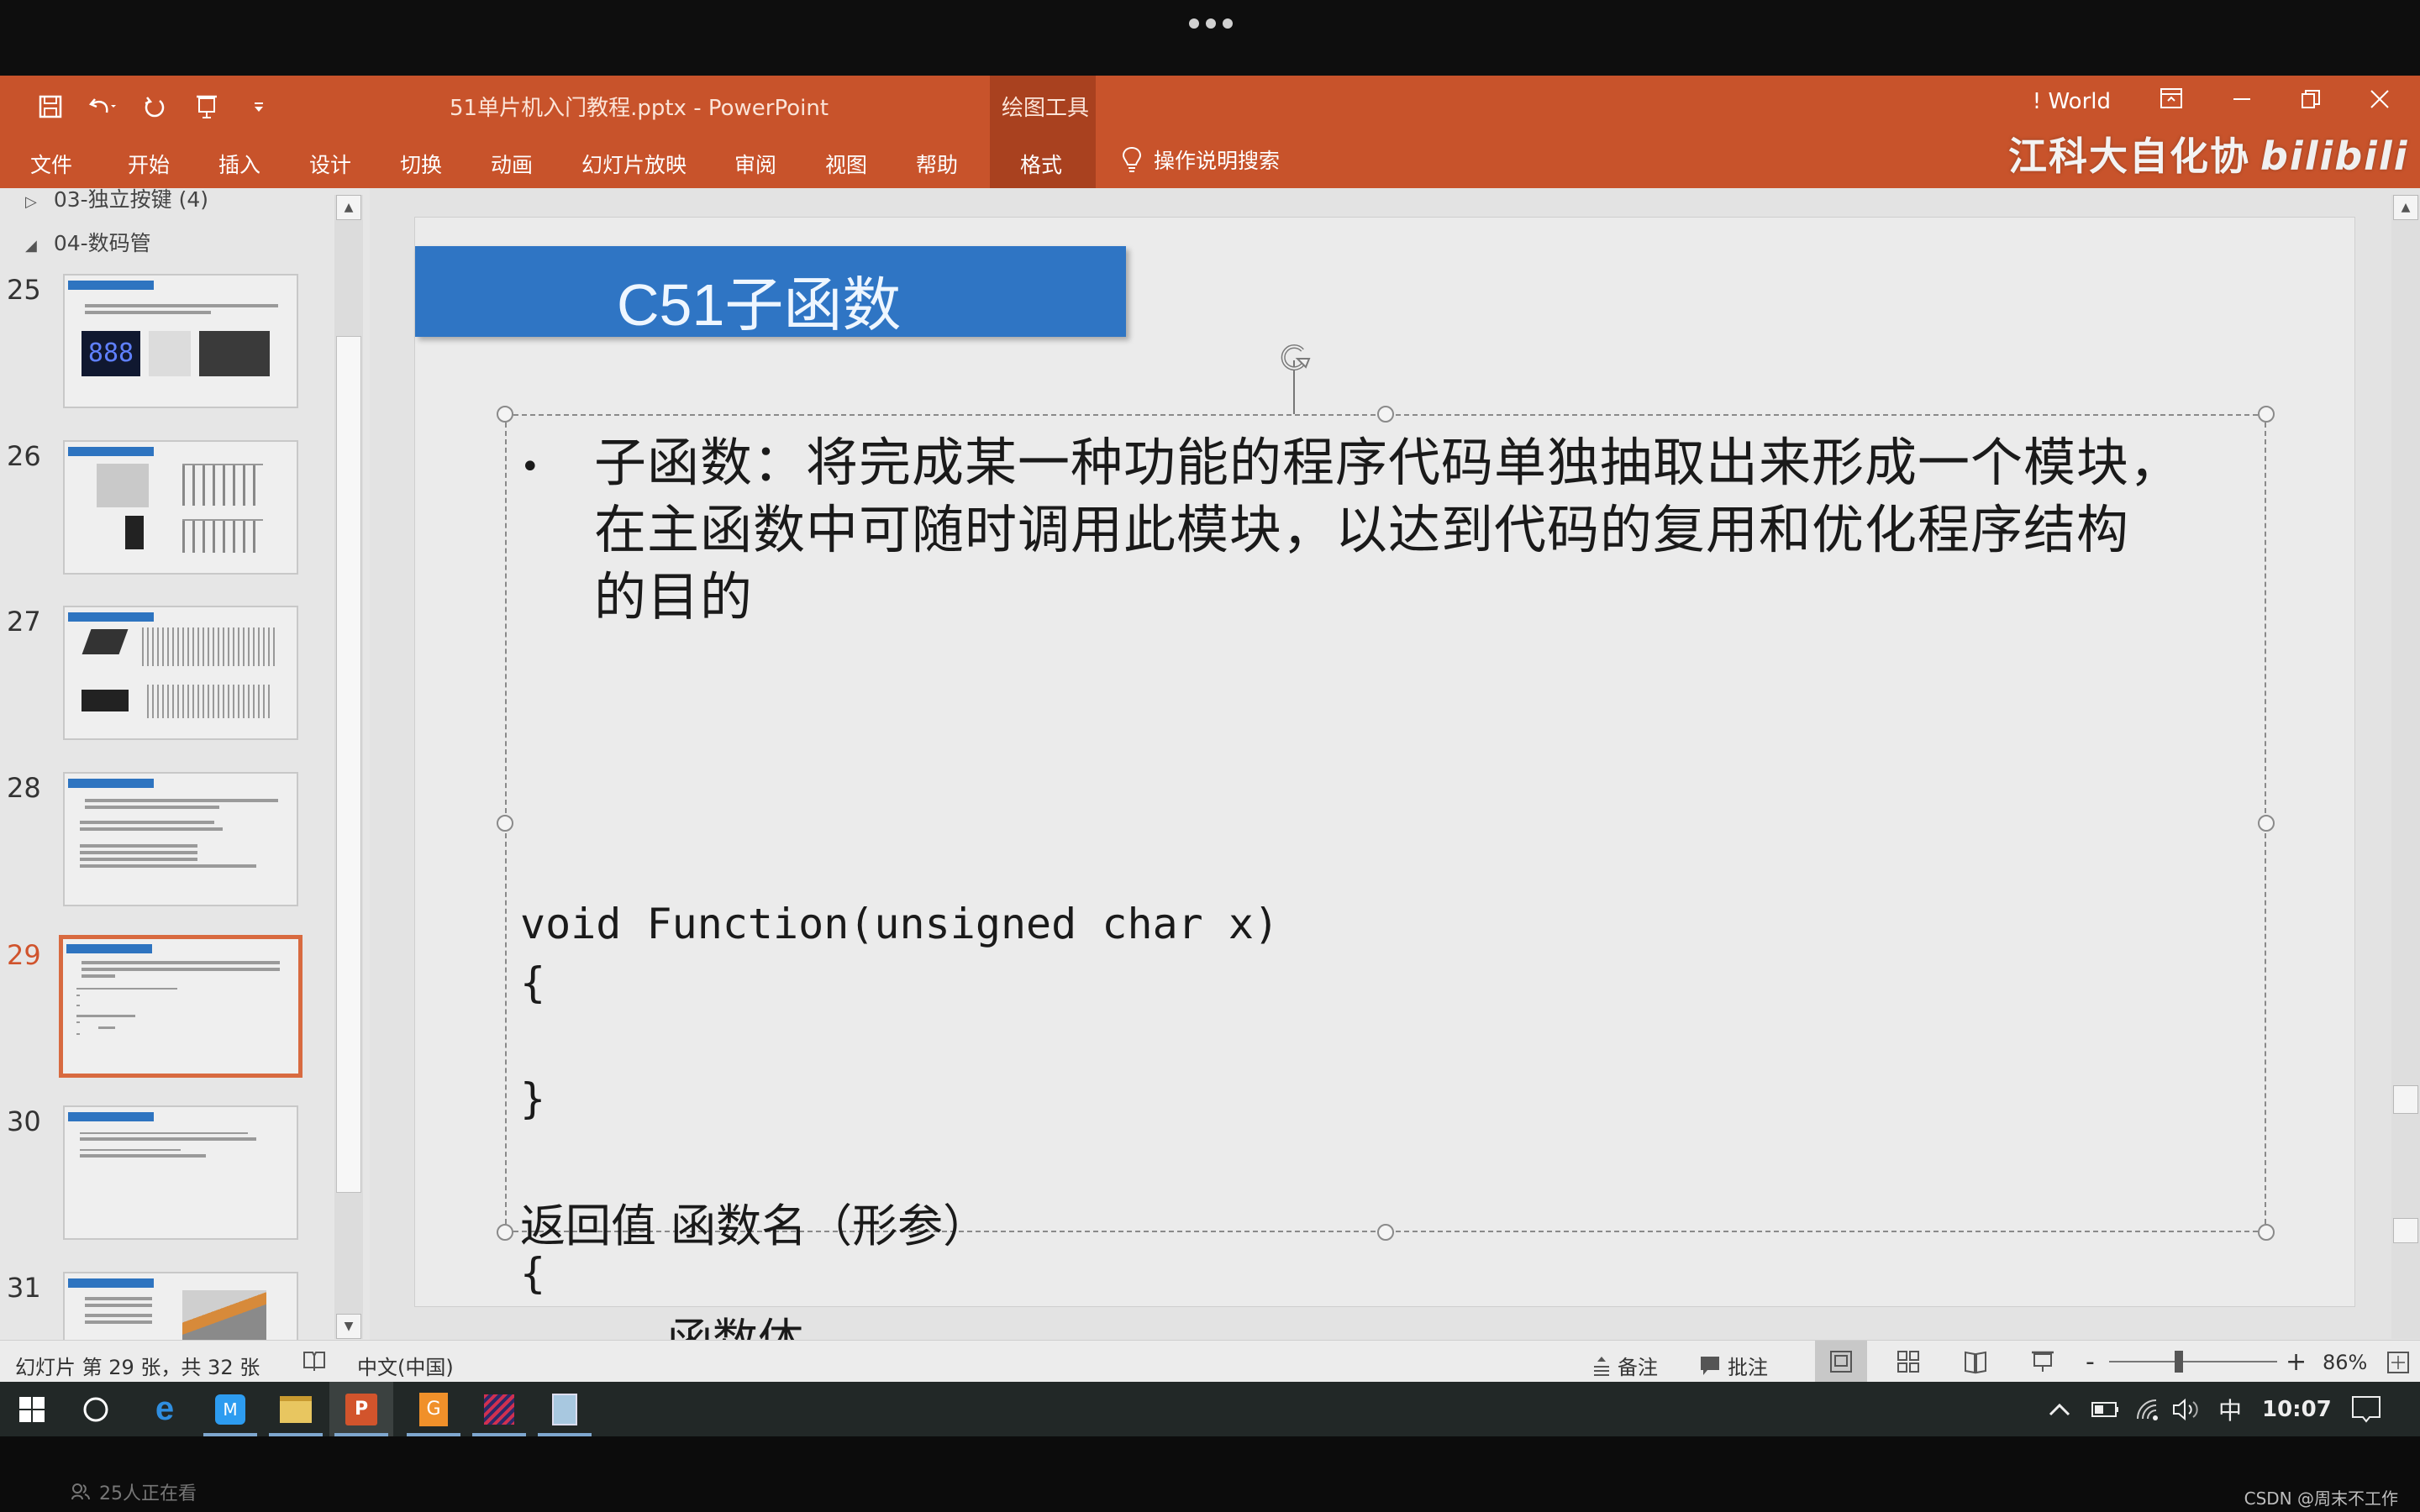 The height and width of the screenshot is (1512, 2420). I want to click on slideshow-view-icon, so click(2043, 1362).